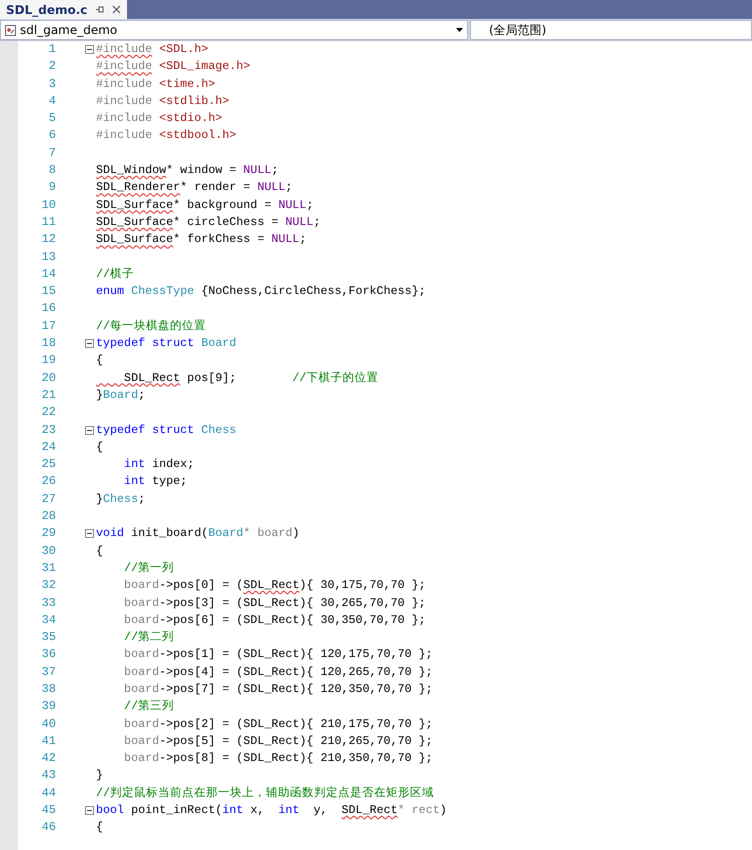 The image size is (752, 850). What do you see at coordinates (48, 741) in the screenshot?
I see `line-number: 41` at bounding box center [48, 741].